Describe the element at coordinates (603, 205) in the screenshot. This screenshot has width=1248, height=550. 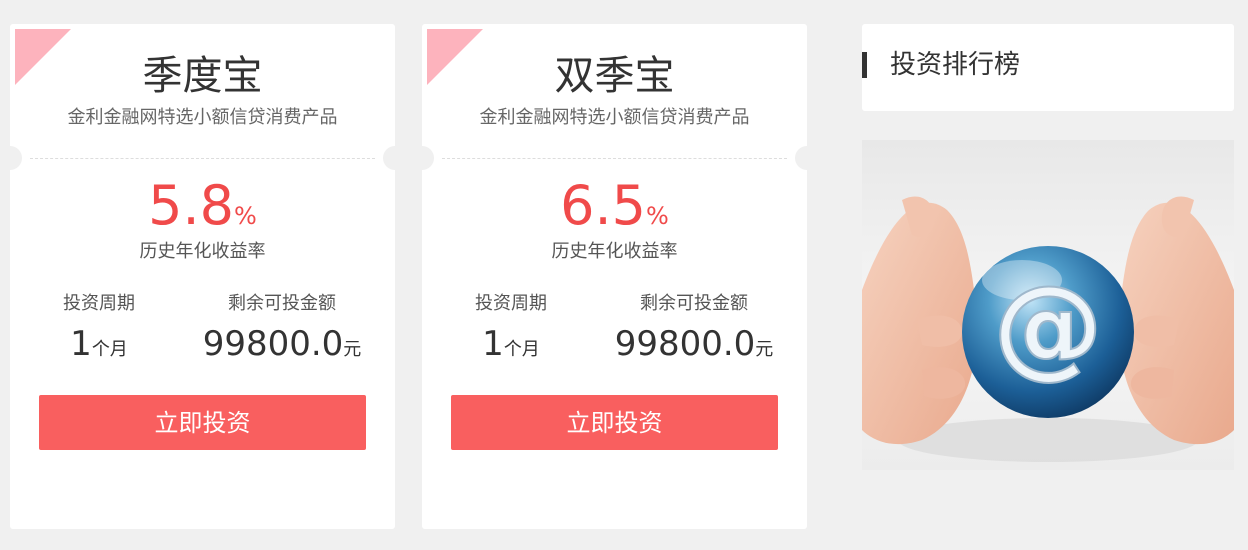
I see `annual-rate-value: 6.5` at that location.